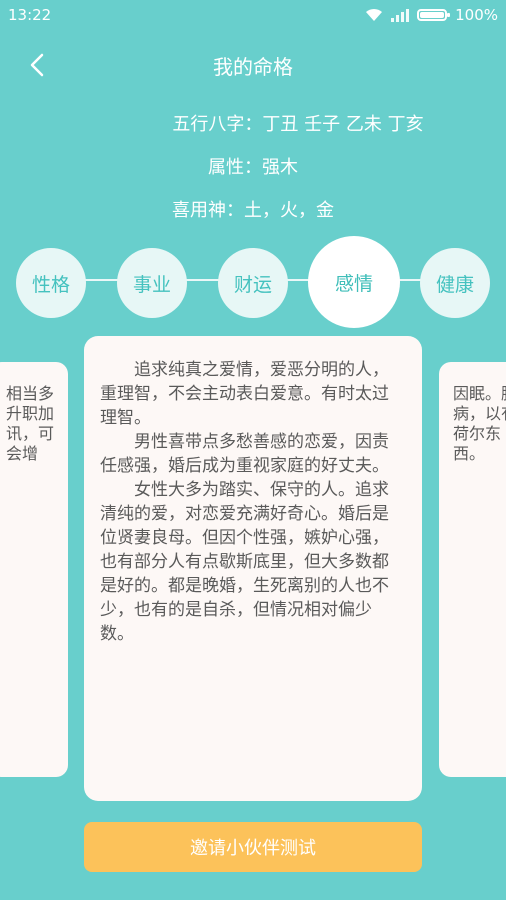  What do you see at coordinates (253, 210) in the screenshot?
I see `favorable-row: 喜用神：土，火，金` at bounding box center [253, 210].